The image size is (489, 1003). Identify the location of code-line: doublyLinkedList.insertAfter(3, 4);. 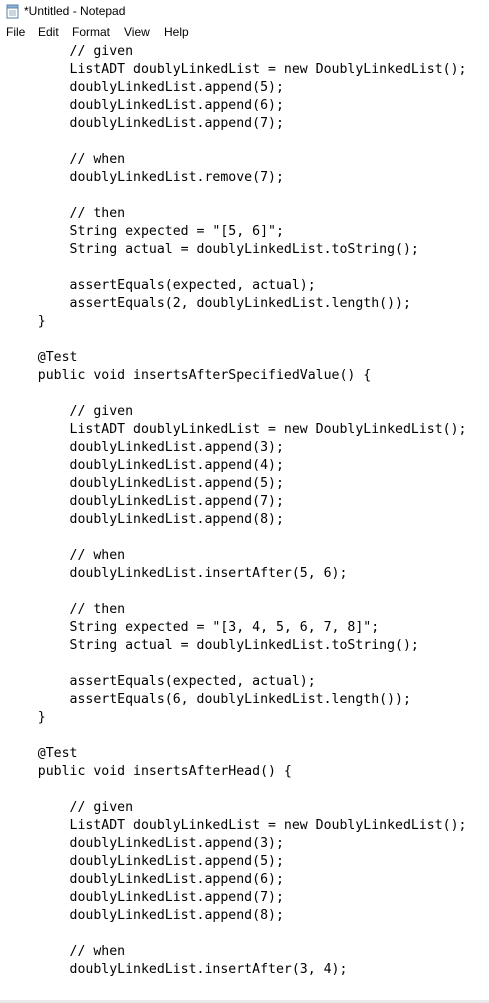
(177, 969).